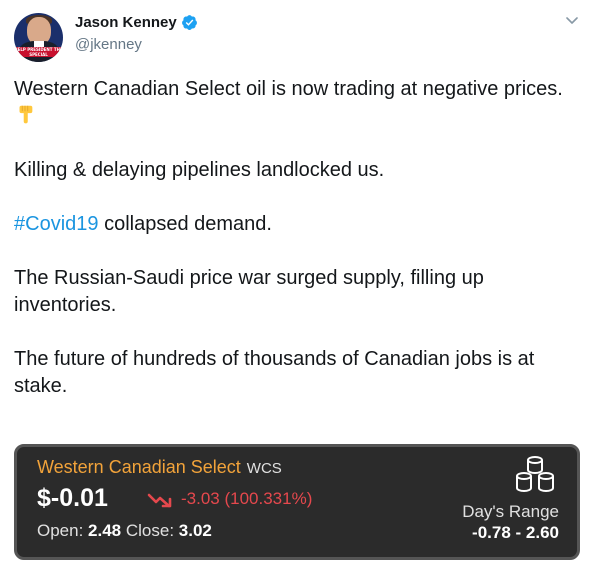 The height and width of the screenshot is (581, 594). What do you see at coordinates (60, 530) in the screenshot?
I see `open-label: Open:` at bounding box center [60, 530].